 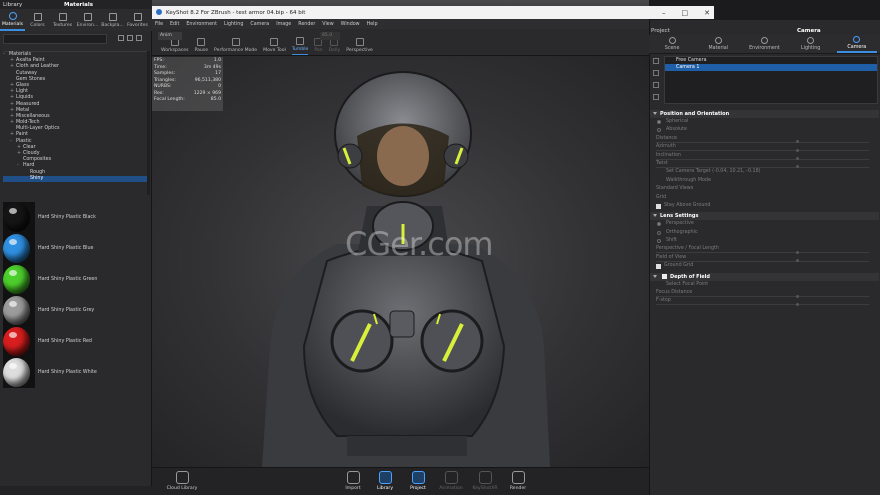 What do you see at coordinates (20, 54) in the screenshot?
I see `tree-node-label: Materials` at bounding box center [20, 54].